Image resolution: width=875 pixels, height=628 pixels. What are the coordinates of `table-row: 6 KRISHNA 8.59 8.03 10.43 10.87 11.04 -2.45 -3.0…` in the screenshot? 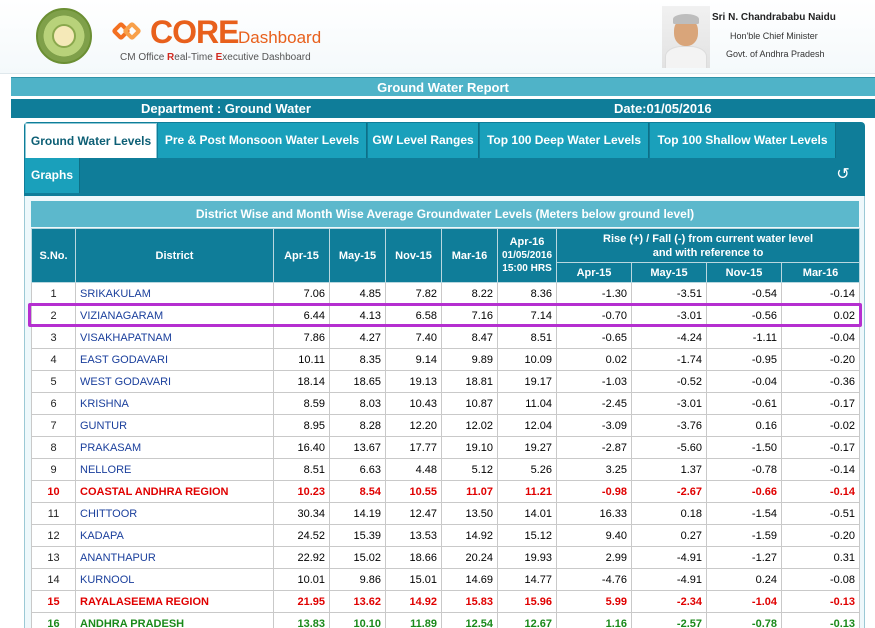 It's located at (446, 403).